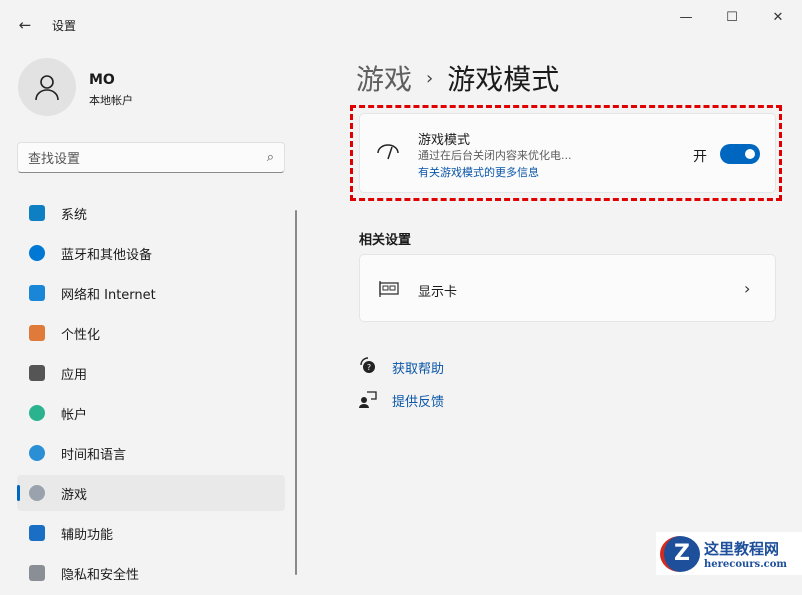 The width and height of the screenshot is (802, 595). What do you see at coordinates (151, 333) in the screenshot?
I see `sidebar-item-3: 个性化` at bounding box center [151, 333].